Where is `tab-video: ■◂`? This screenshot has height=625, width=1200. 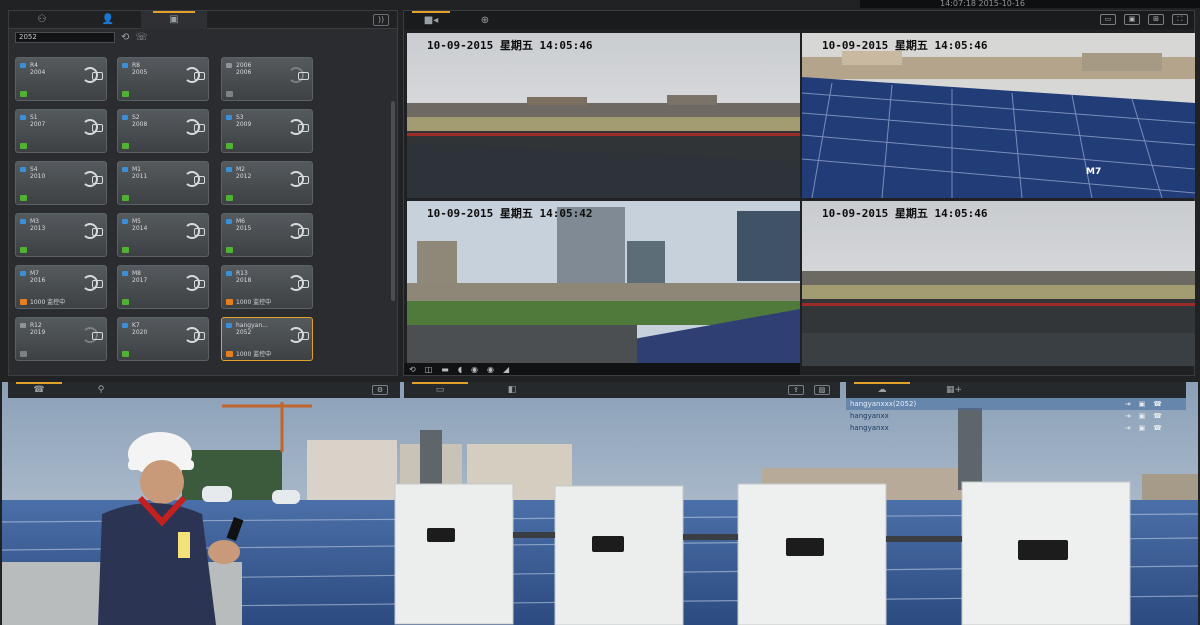
tab-video: ■◂ is located at coordinates (431, 20).